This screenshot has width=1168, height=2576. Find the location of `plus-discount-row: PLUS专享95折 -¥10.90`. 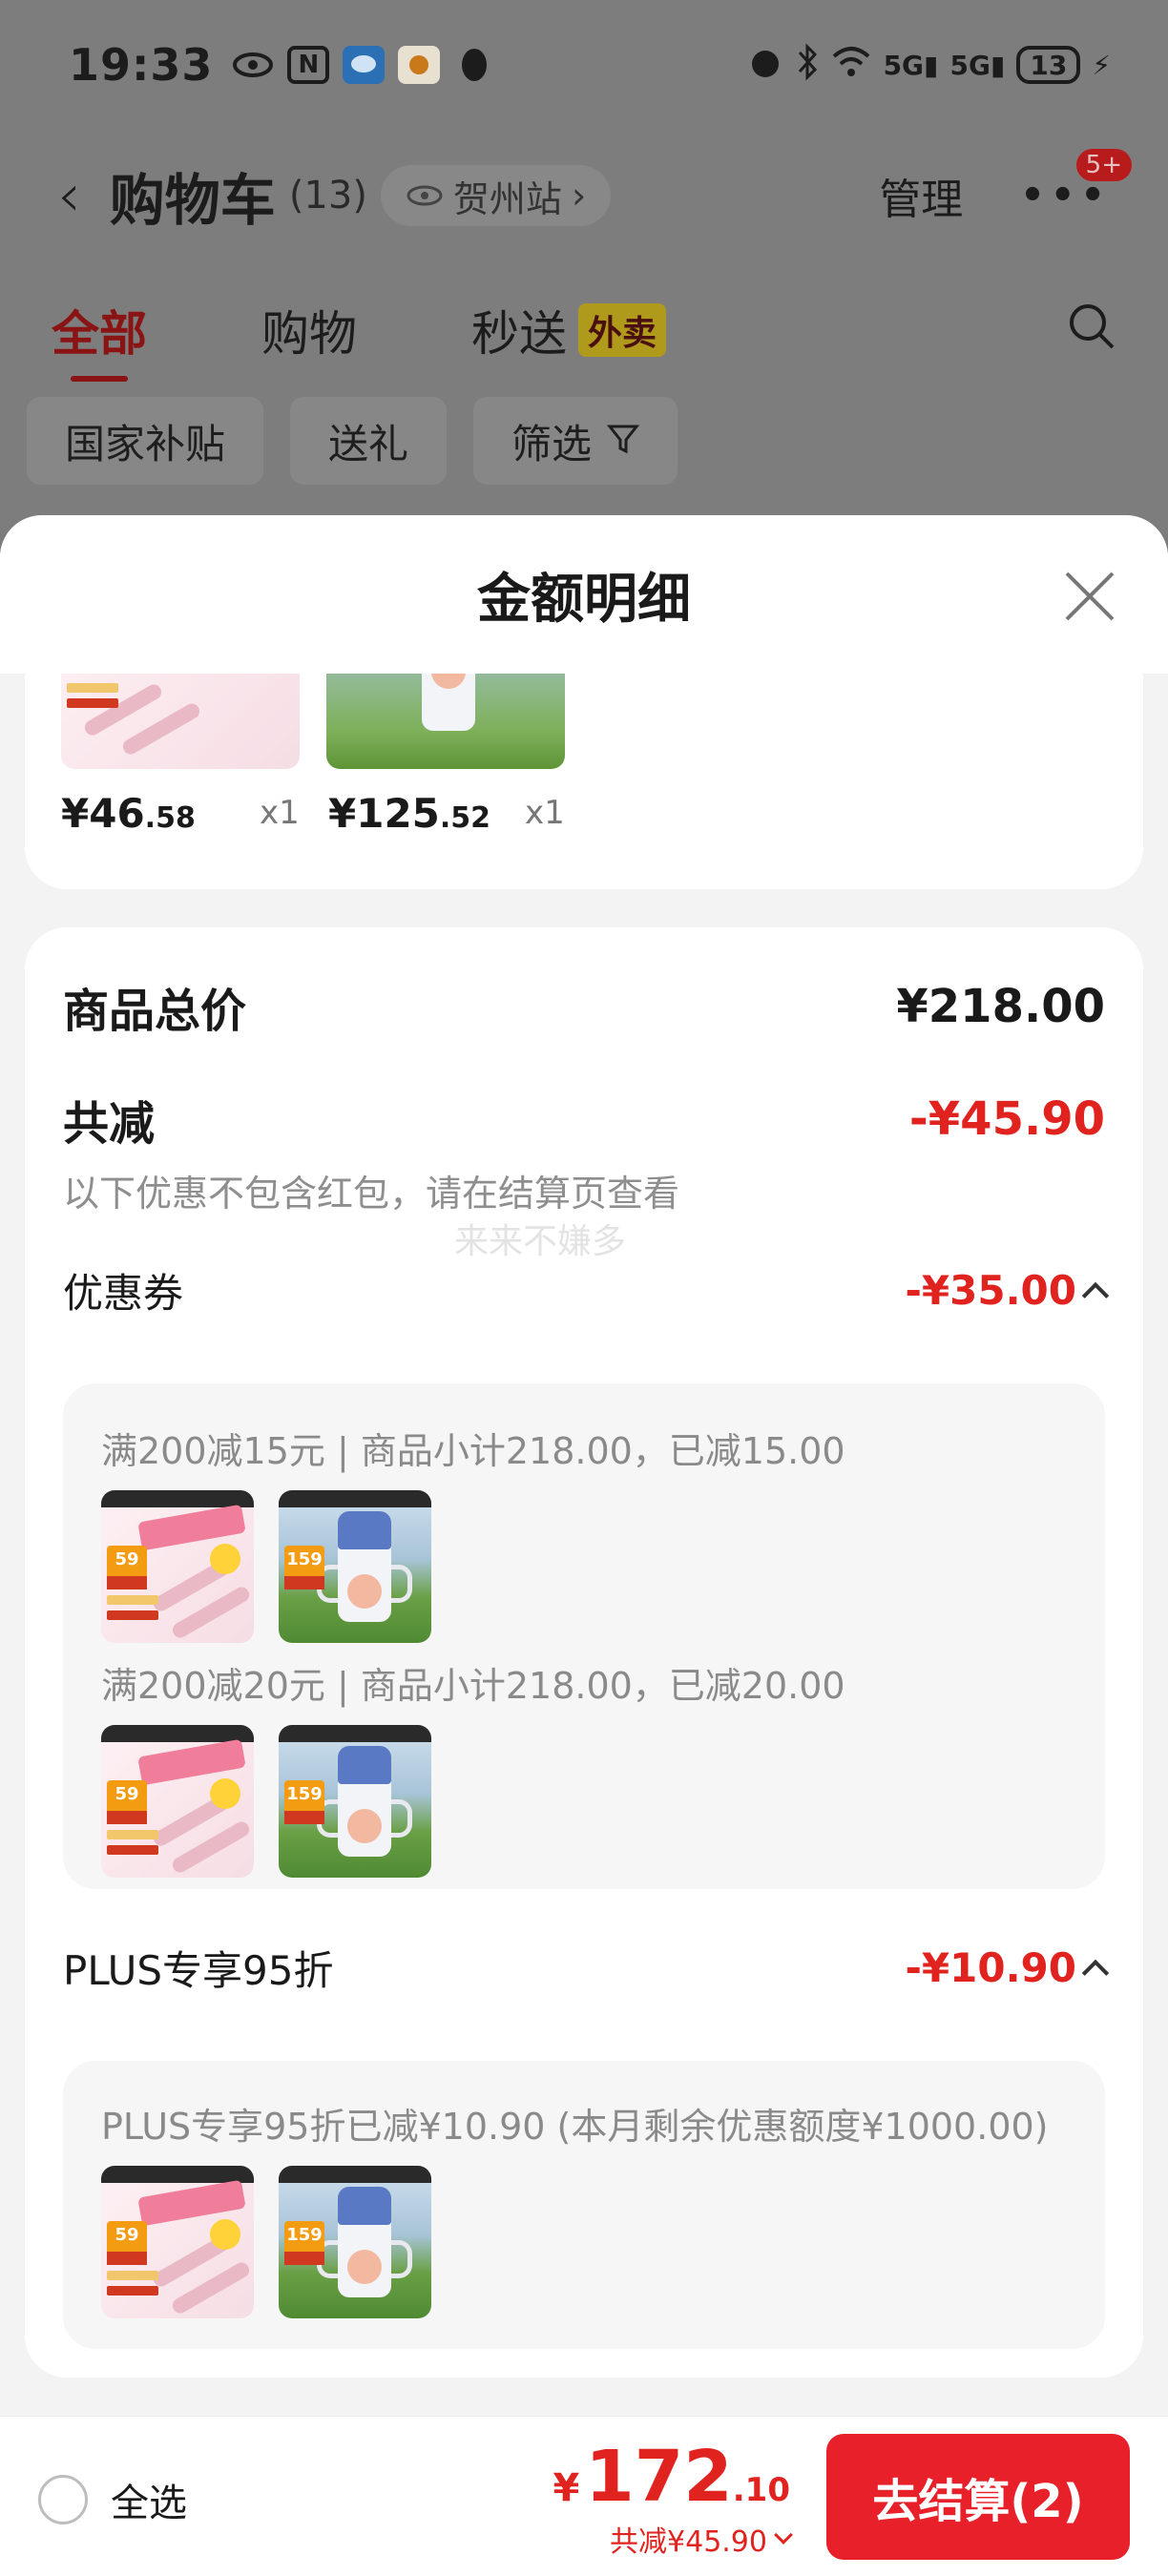

plus-discount-row: PLUS专享95折 -¥10.90 is located at coordinates (586, 1968).